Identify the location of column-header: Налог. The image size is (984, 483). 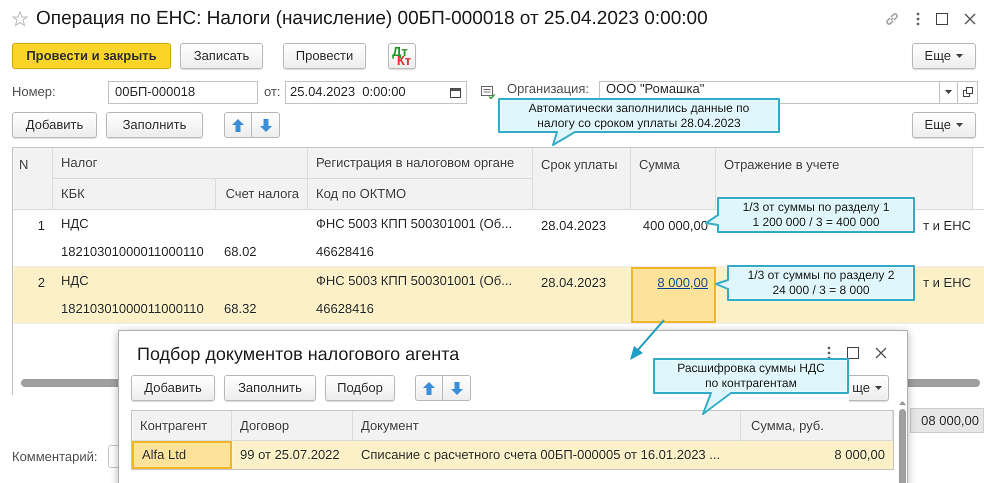
(180, 163).